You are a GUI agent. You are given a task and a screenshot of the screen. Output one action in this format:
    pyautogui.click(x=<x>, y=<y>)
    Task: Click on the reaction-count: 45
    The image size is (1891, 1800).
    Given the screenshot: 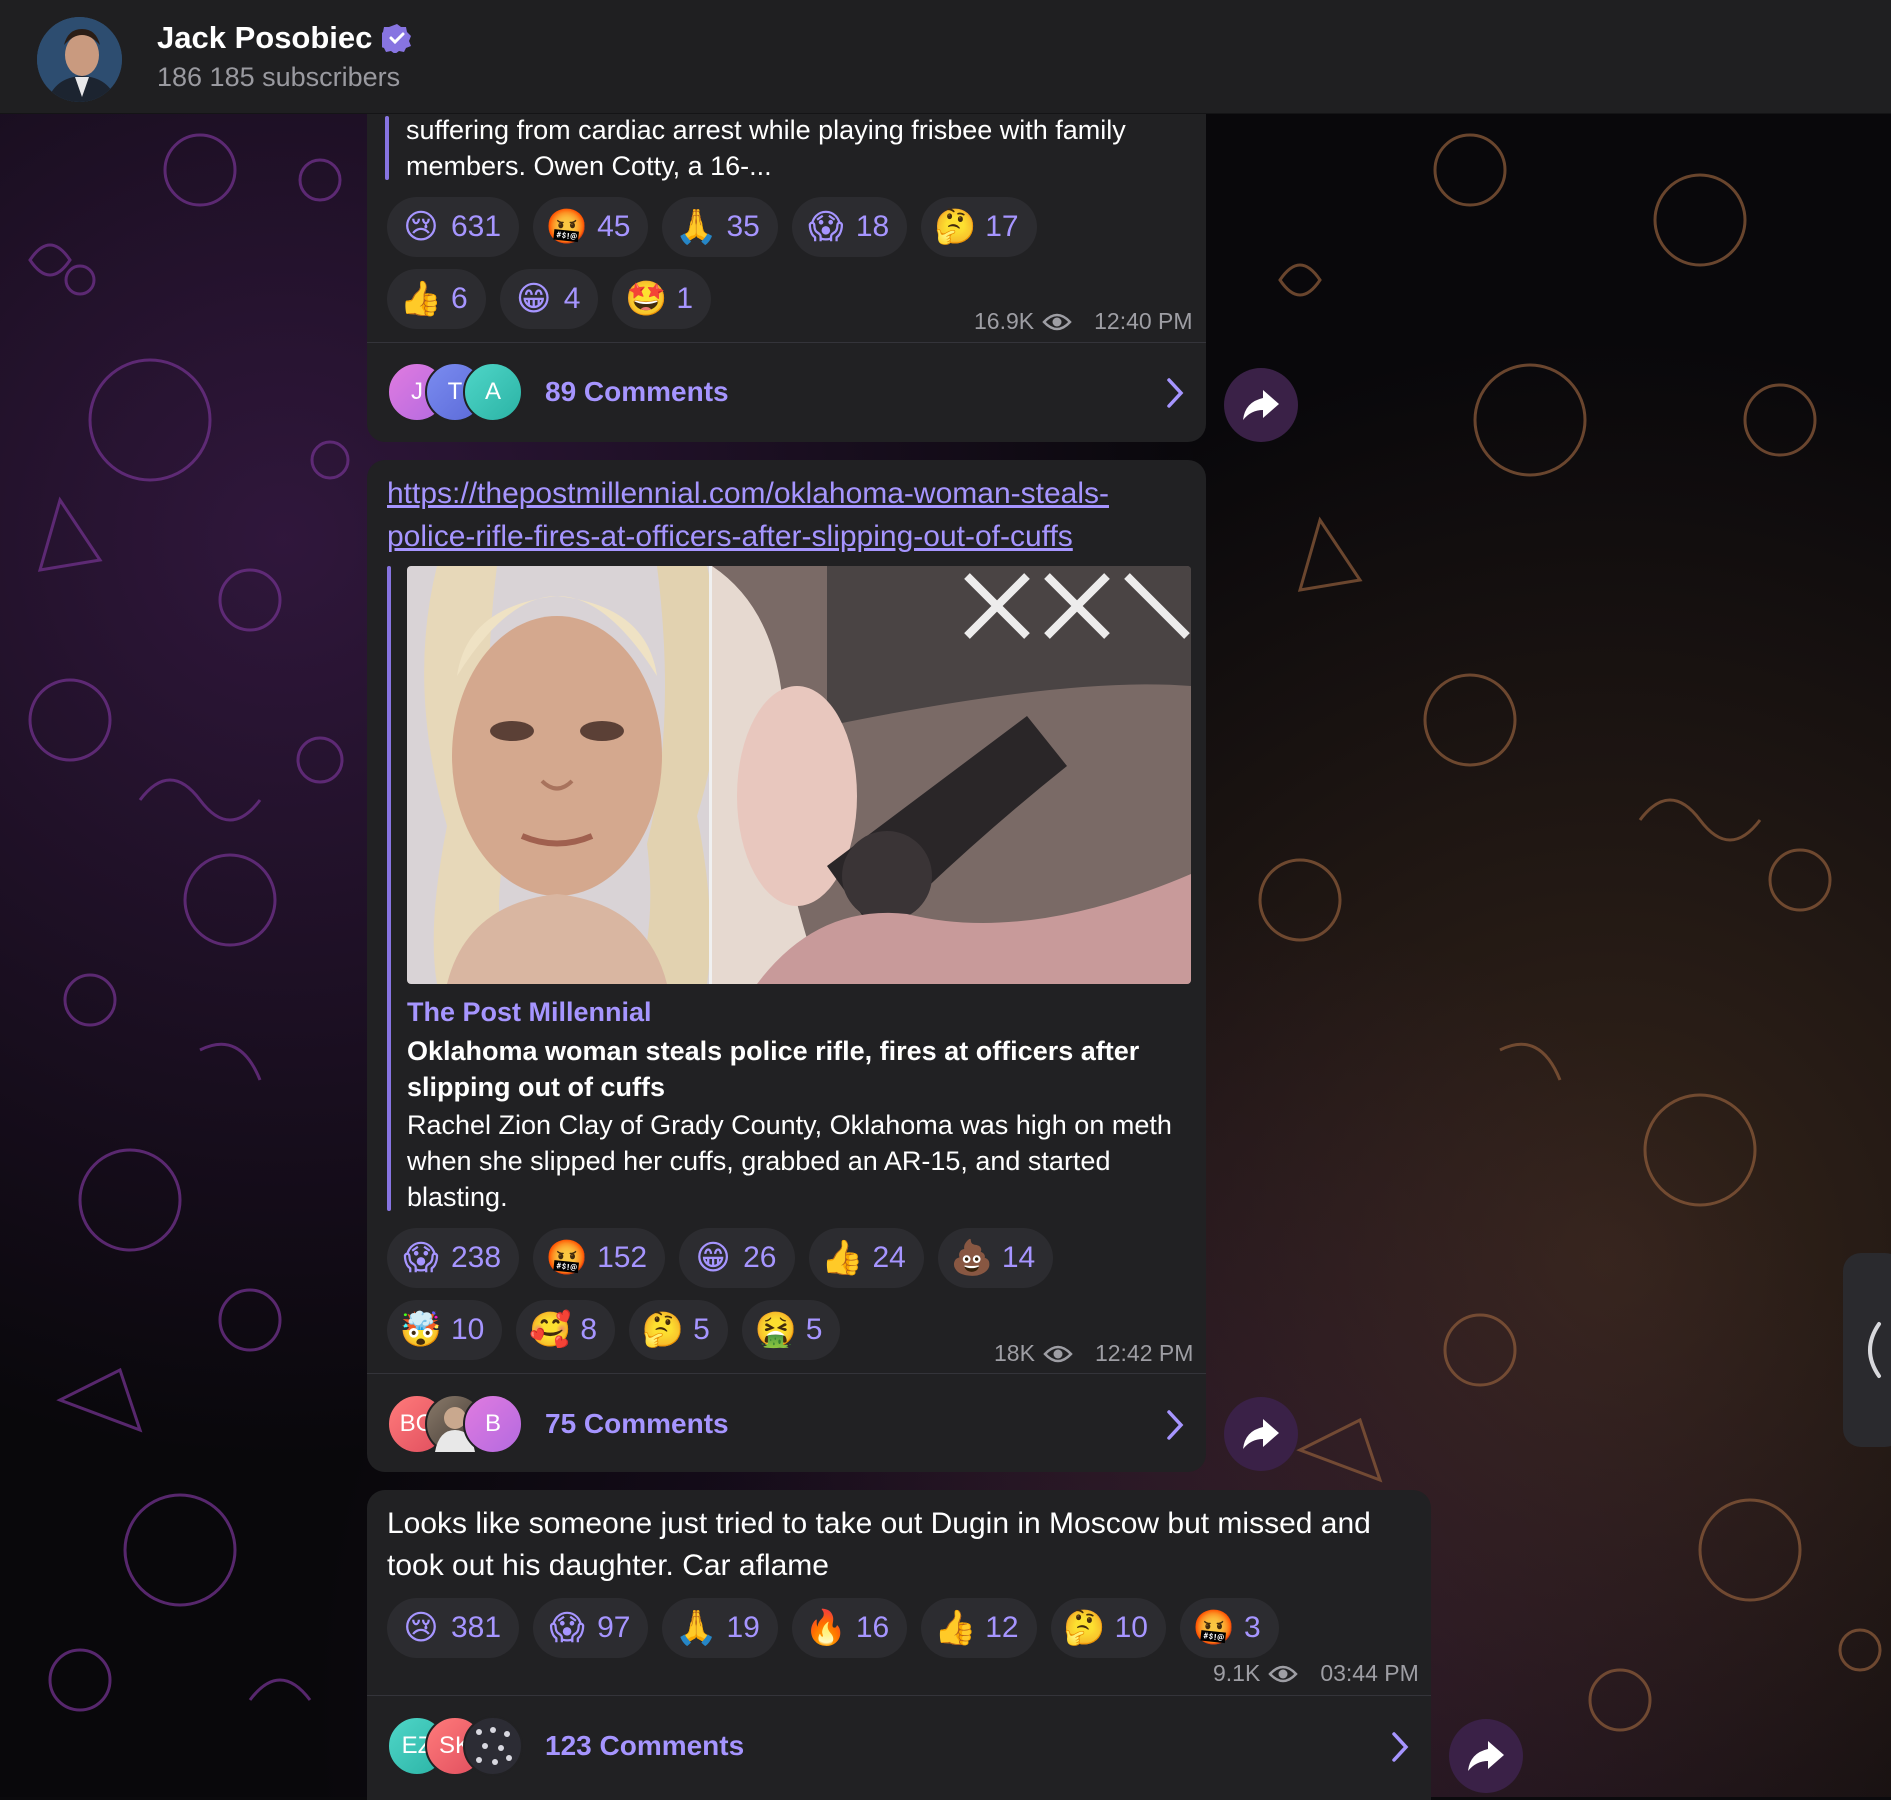 What is the action you would take?
    pyautogui.click(x=614, y=226)
    